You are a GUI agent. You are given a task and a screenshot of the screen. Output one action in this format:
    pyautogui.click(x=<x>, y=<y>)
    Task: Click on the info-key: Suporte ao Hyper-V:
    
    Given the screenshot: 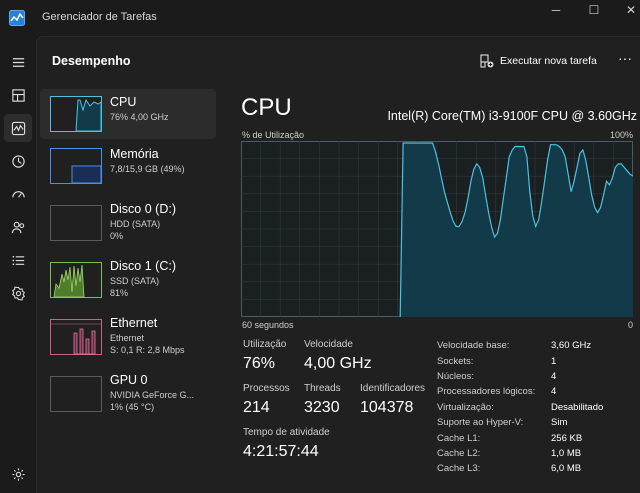 What is the action you would take?
    pyautogui.click(x=480, y=422)
    